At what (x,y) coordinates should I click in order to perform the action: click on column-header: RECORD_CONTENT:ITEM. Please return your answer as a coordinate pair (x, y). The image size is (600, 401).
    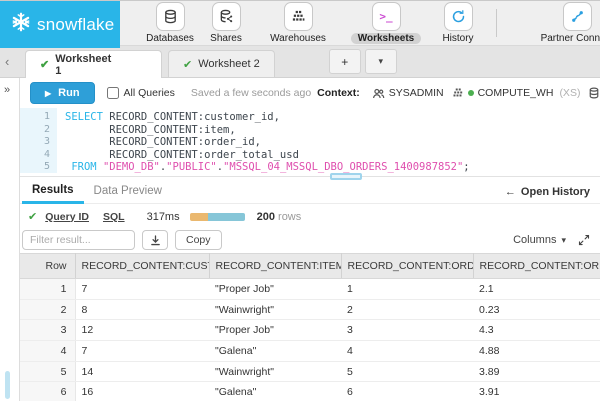
    Looking at the image, I should click on (275, 266).